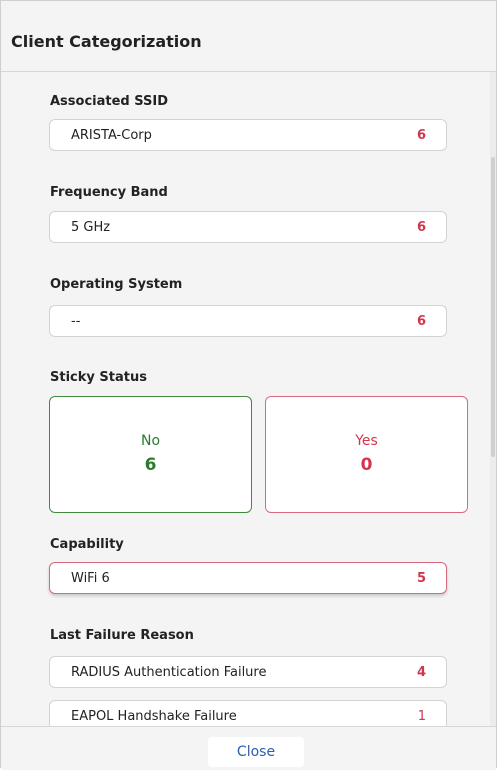 The image size is (500, 770). What do you see at coordinates (150, 465) in the screenshot?
I see `sticky-no-value: 6` at bounding box center [150, 465].